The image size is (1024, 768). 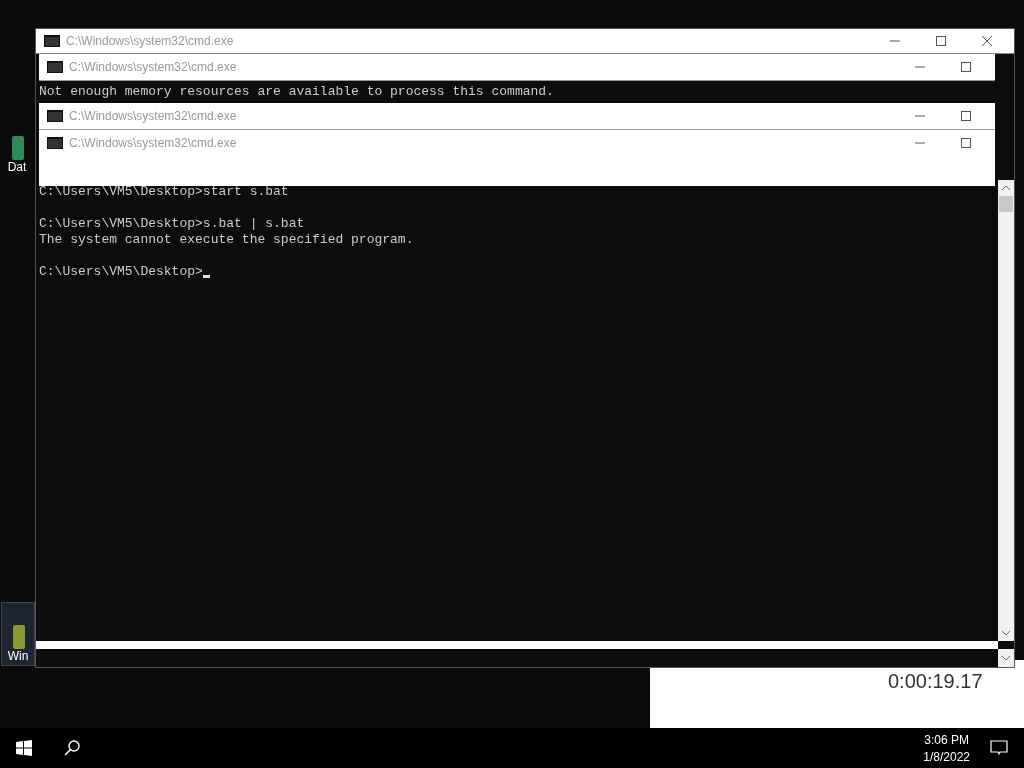 What do you see at coordinates (1006, 204) in the screenshot?
I see `scroll-thumb` at bounding box center [1006, 204].